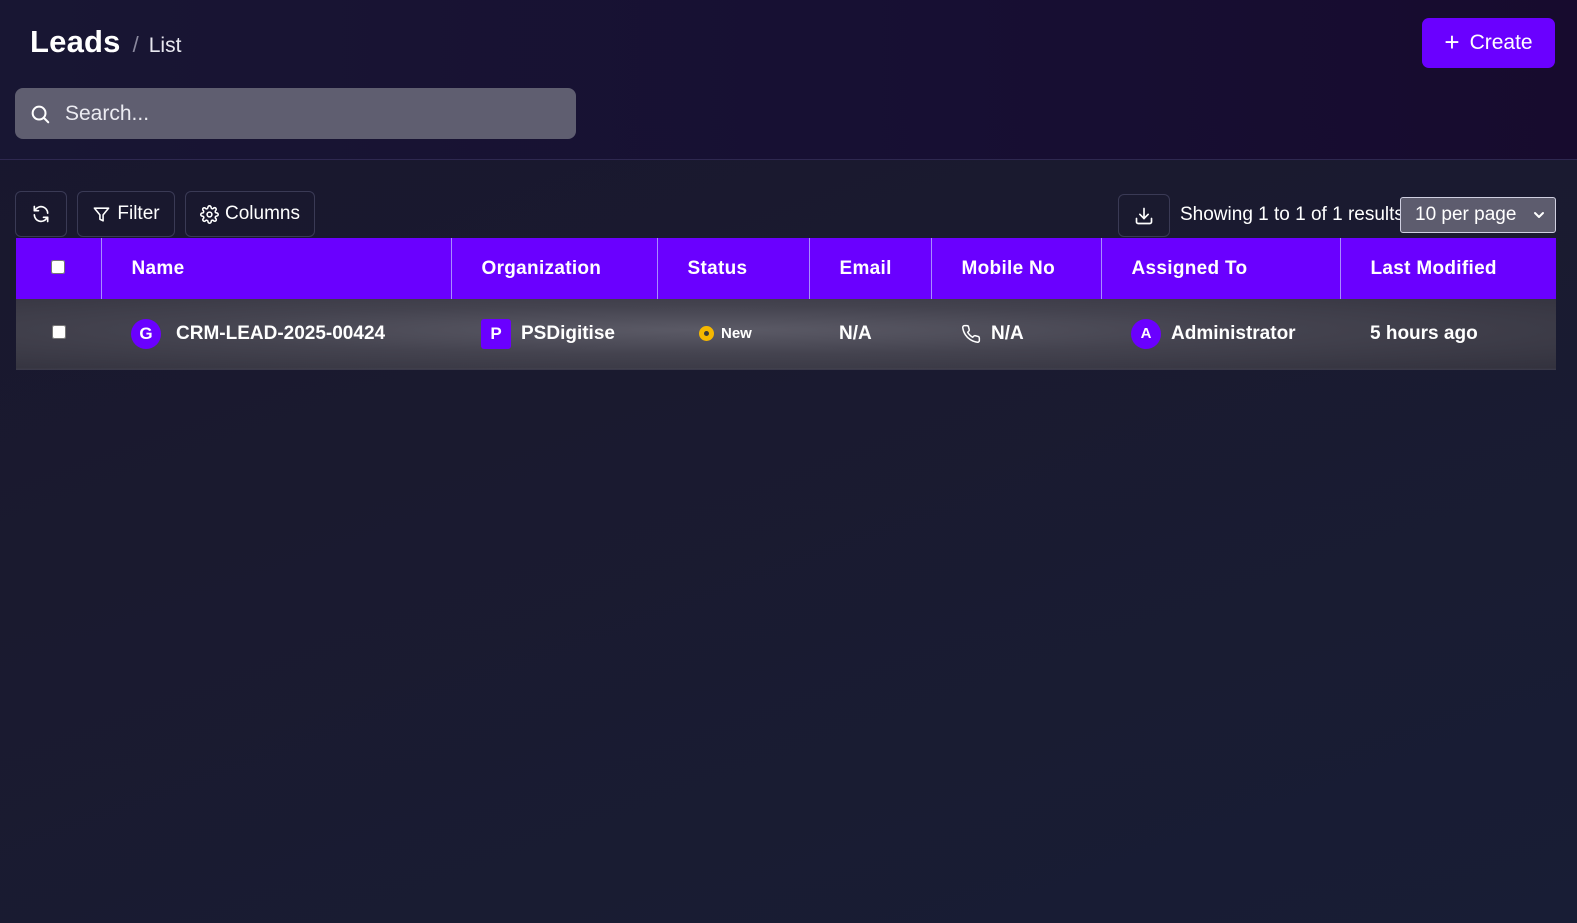 The image size is (1577, 923). What do you see at coordinates (870, 268) in the screenshot?
I see `column-header-email: Email` at bounding box center [870, 268].